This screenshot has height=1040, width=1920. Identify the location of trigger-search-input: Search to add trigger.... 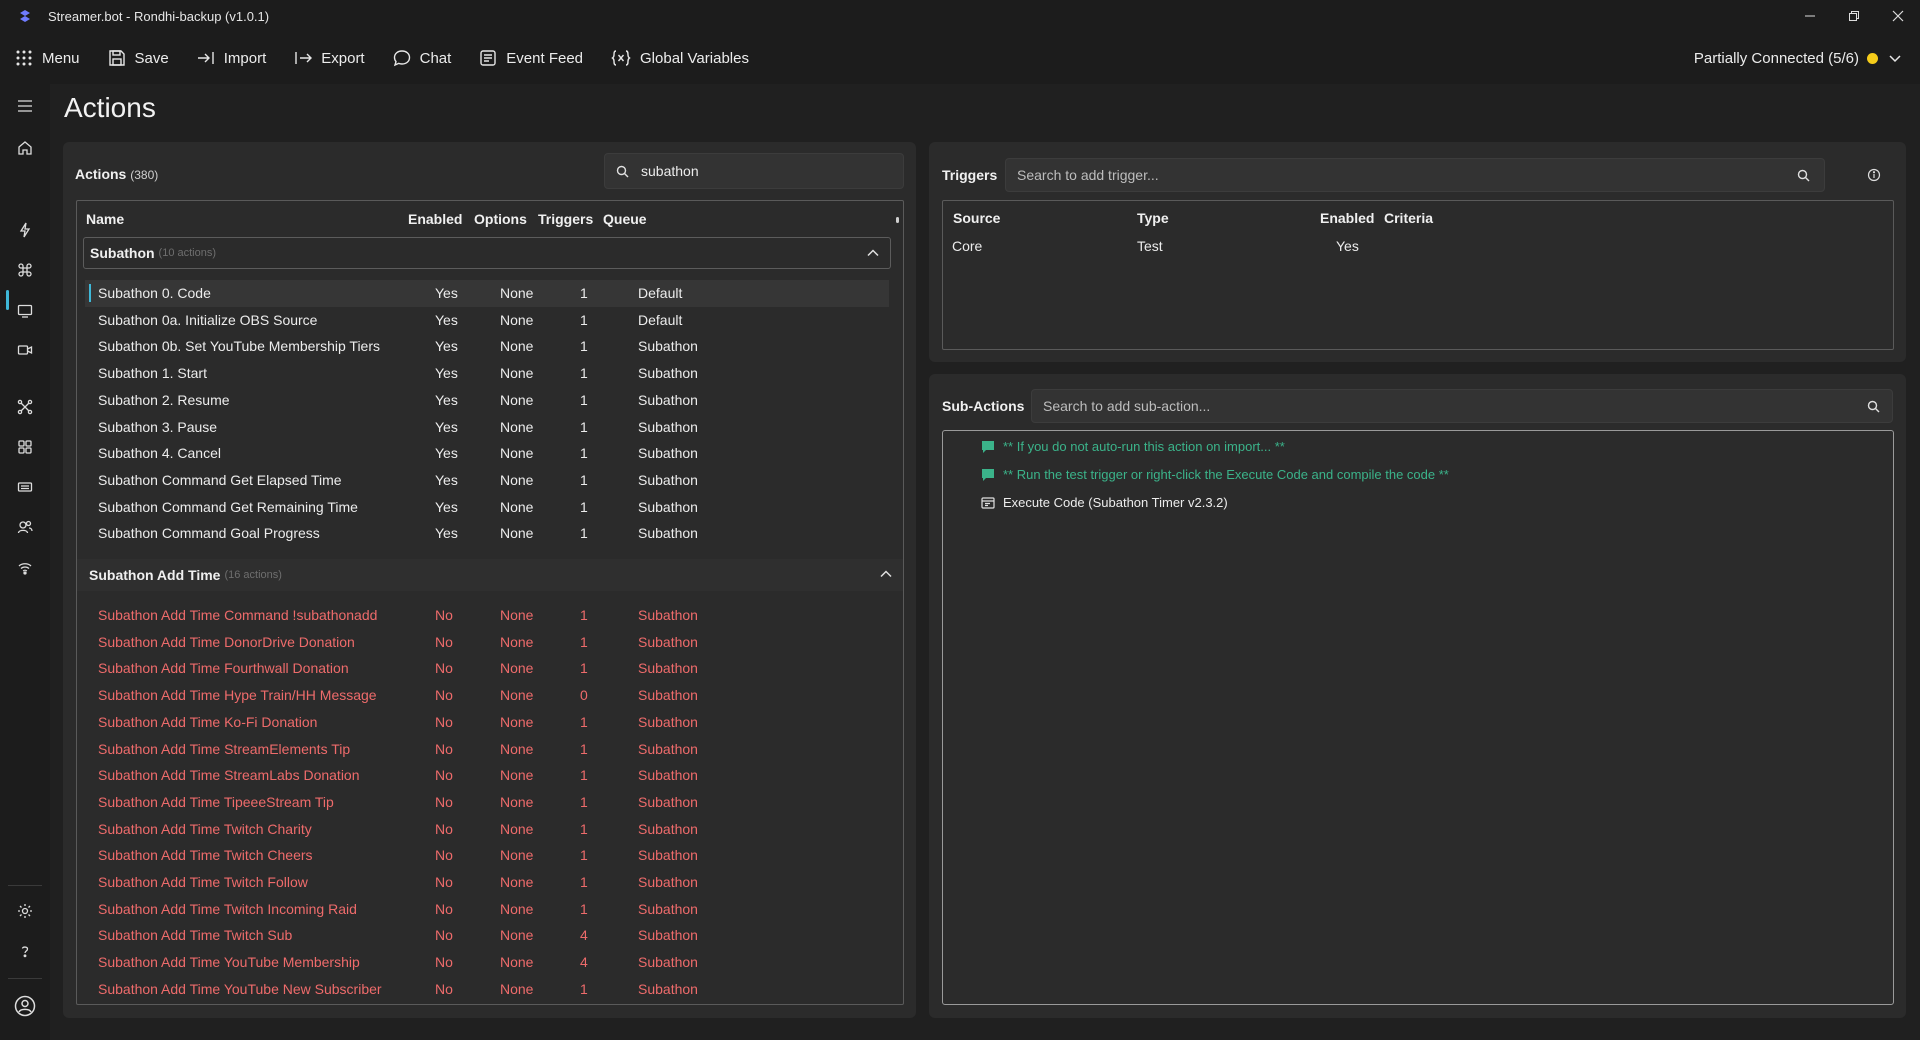
(1415, 175).